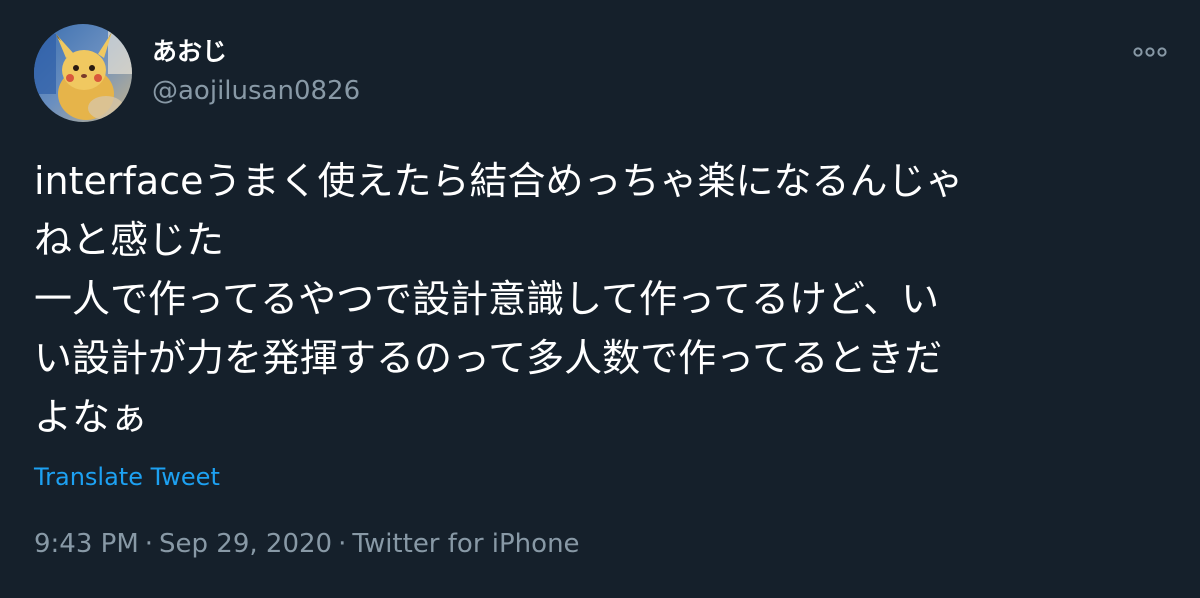  I want to click on tweet-source: Twitter for iPhone, so click(465, 544).